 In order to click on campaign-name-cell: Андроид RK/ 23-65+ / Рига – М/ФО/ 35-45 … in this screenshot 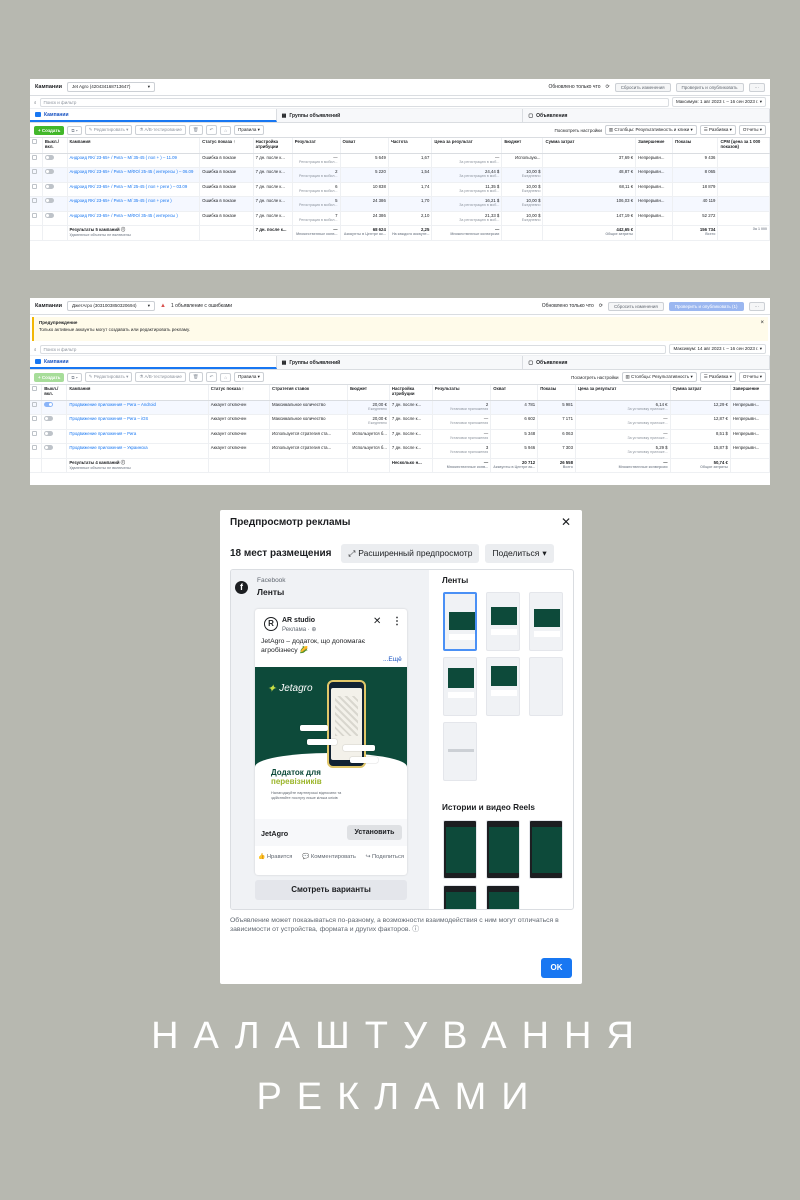, I will do `click(134, 218)`.